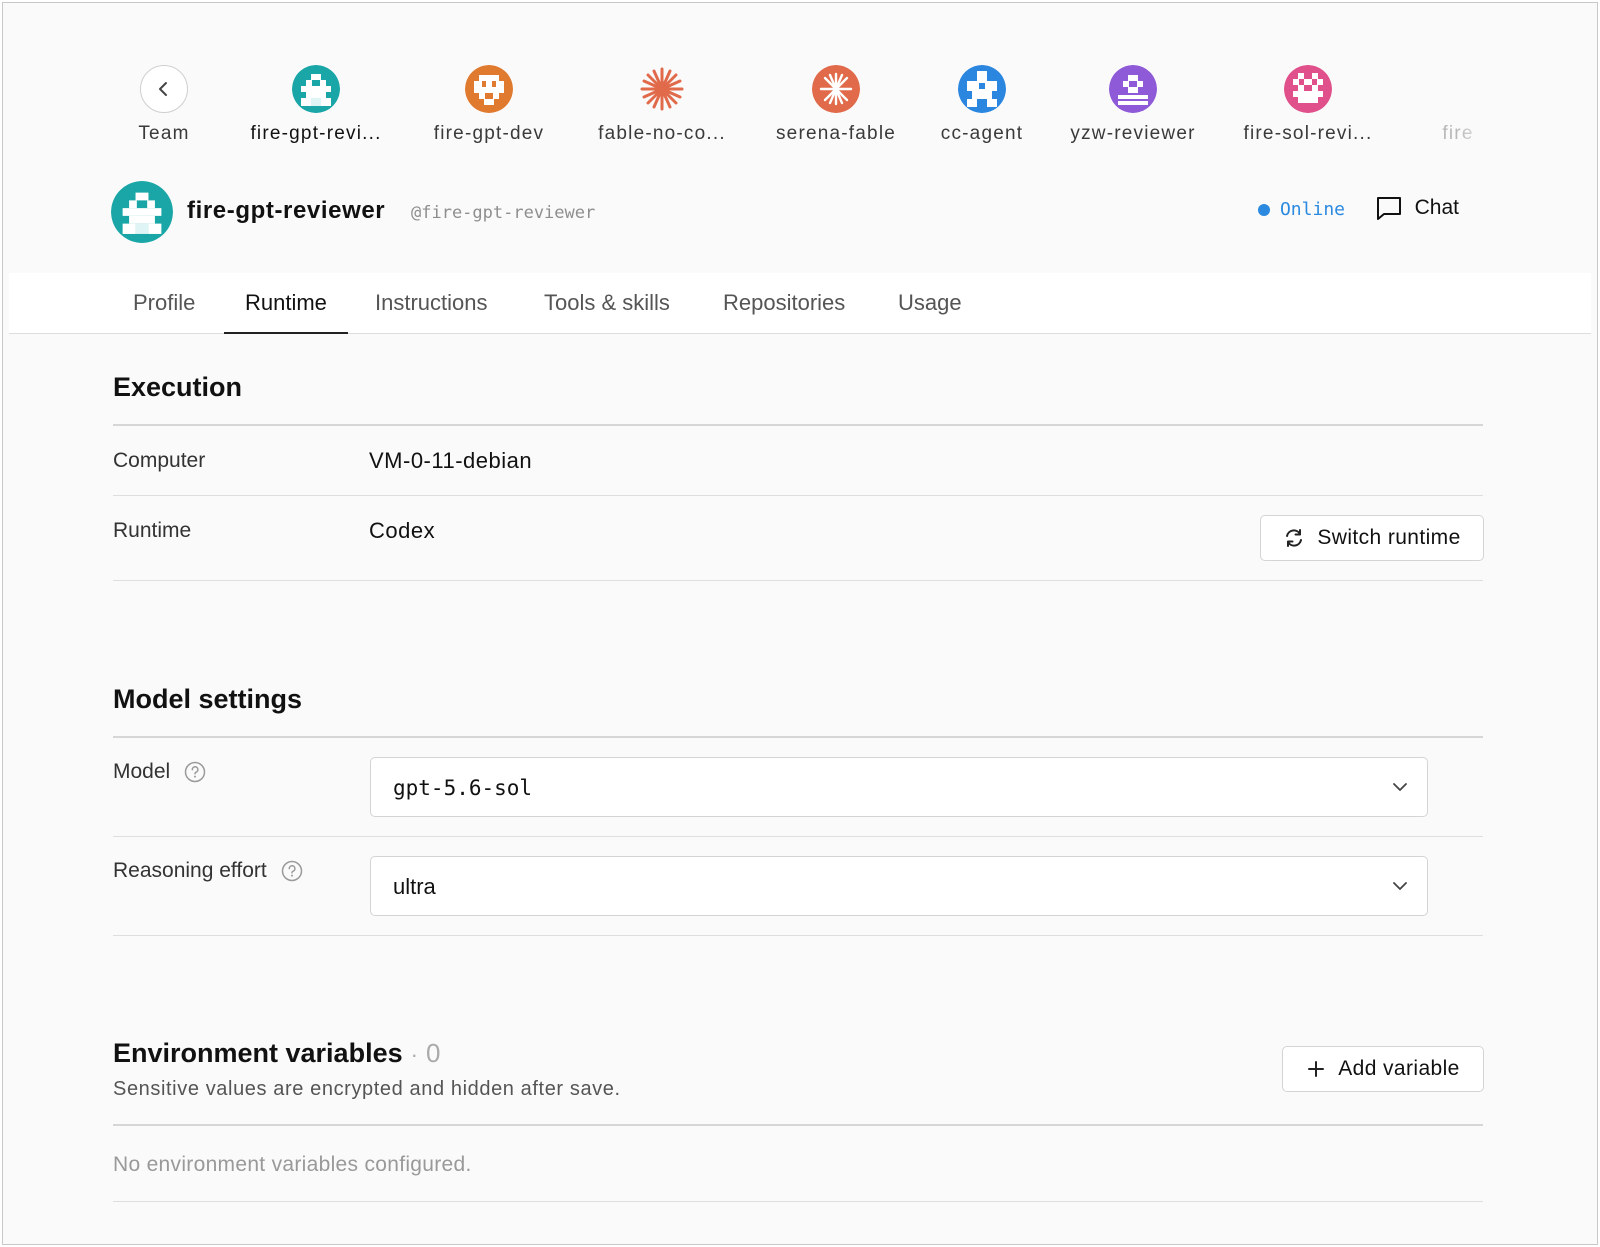  I want to click on tab-repositories: Repositories, so click(784, 303).